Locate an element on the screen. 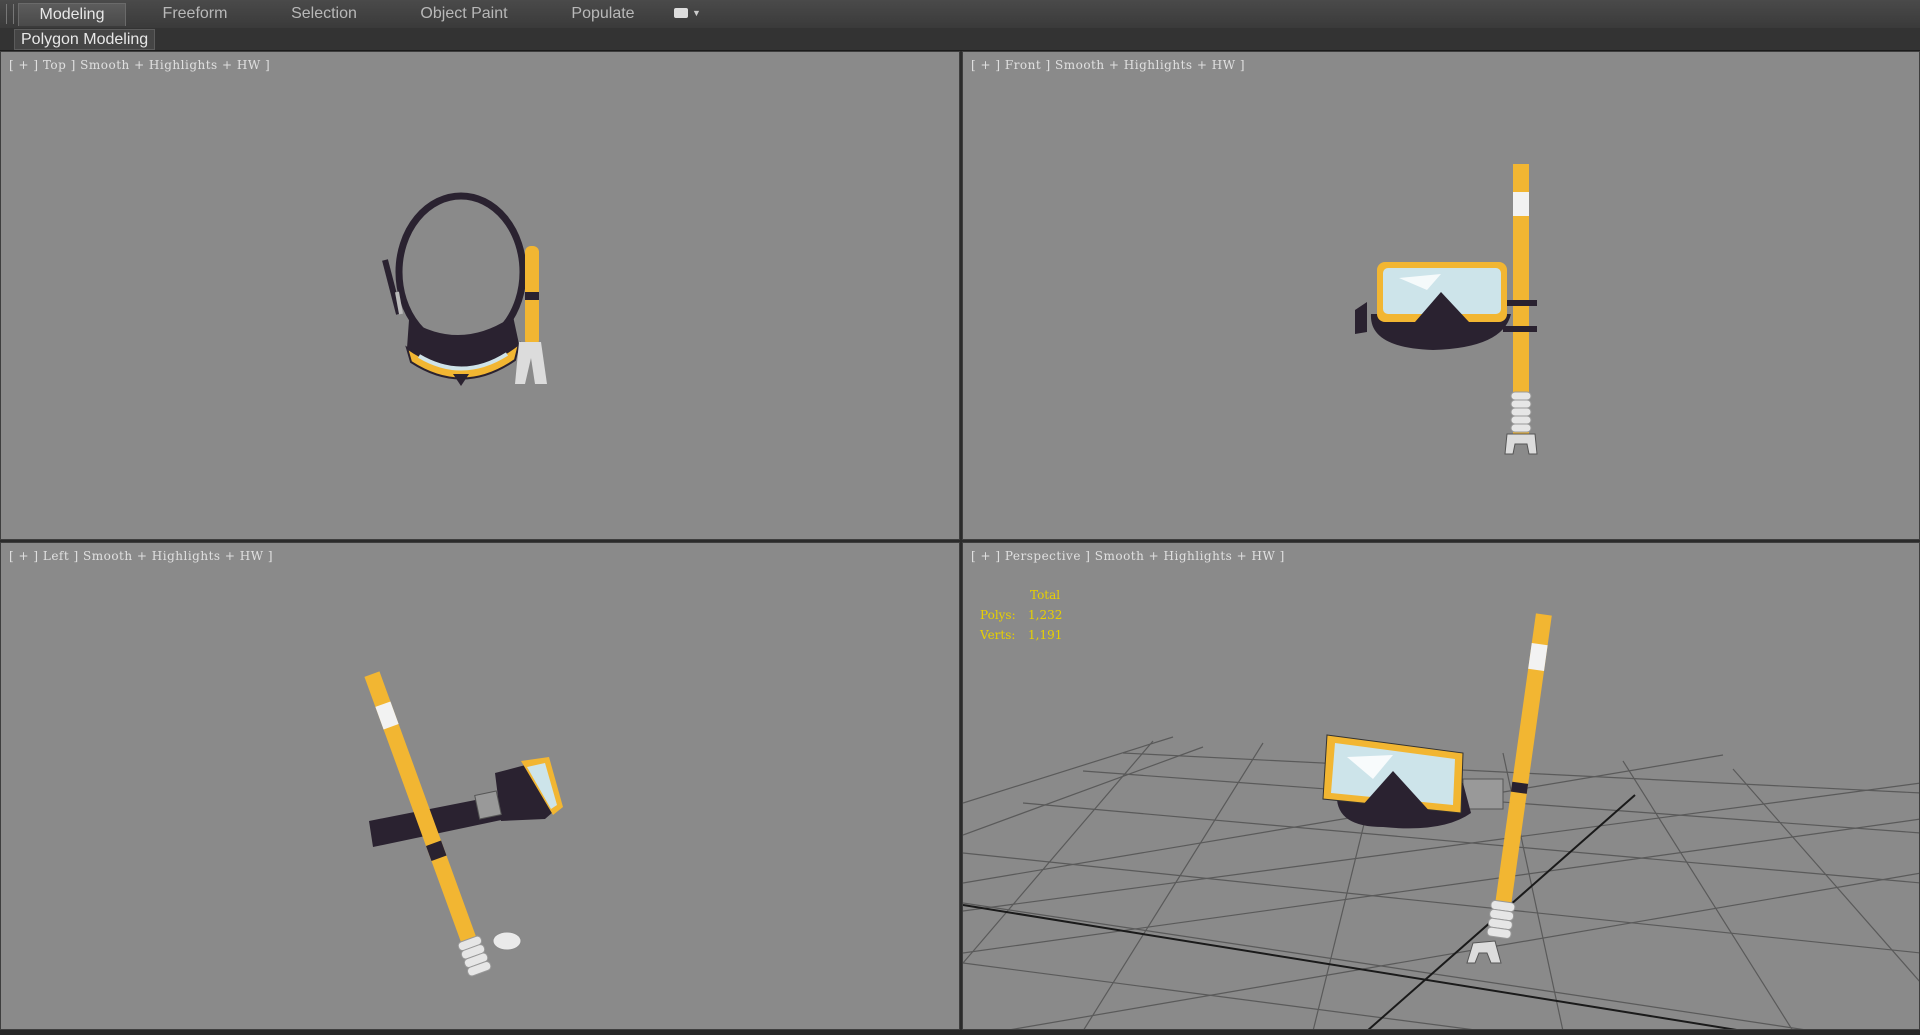  chevron-down-icon: ▼ is located at coordinates (696, 13).